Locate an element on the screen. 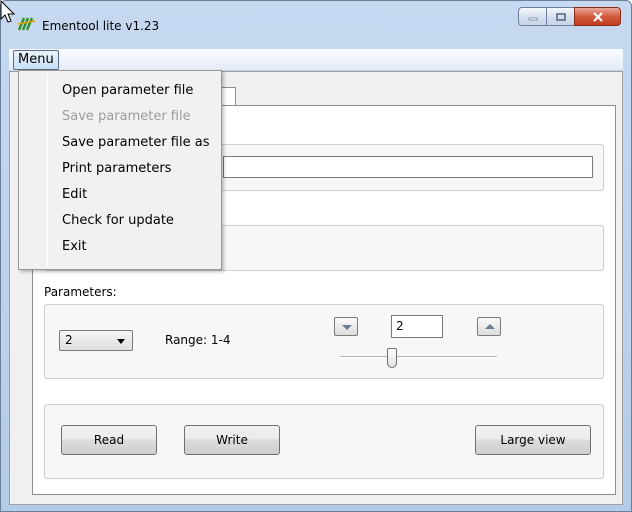  parameter-select: 2 is located at coordinates (96, 340).